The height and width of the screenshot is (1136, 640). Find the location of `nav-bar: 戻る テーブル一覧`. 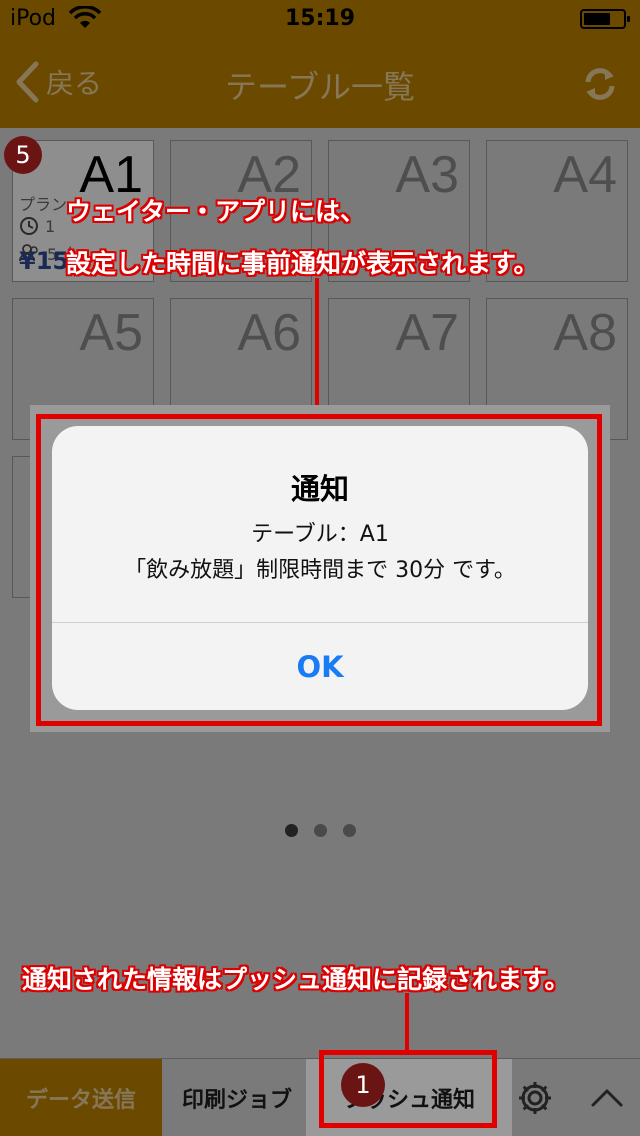

nav-bar: 戻る テーブル一覧 is located at coordinates (320, 84).